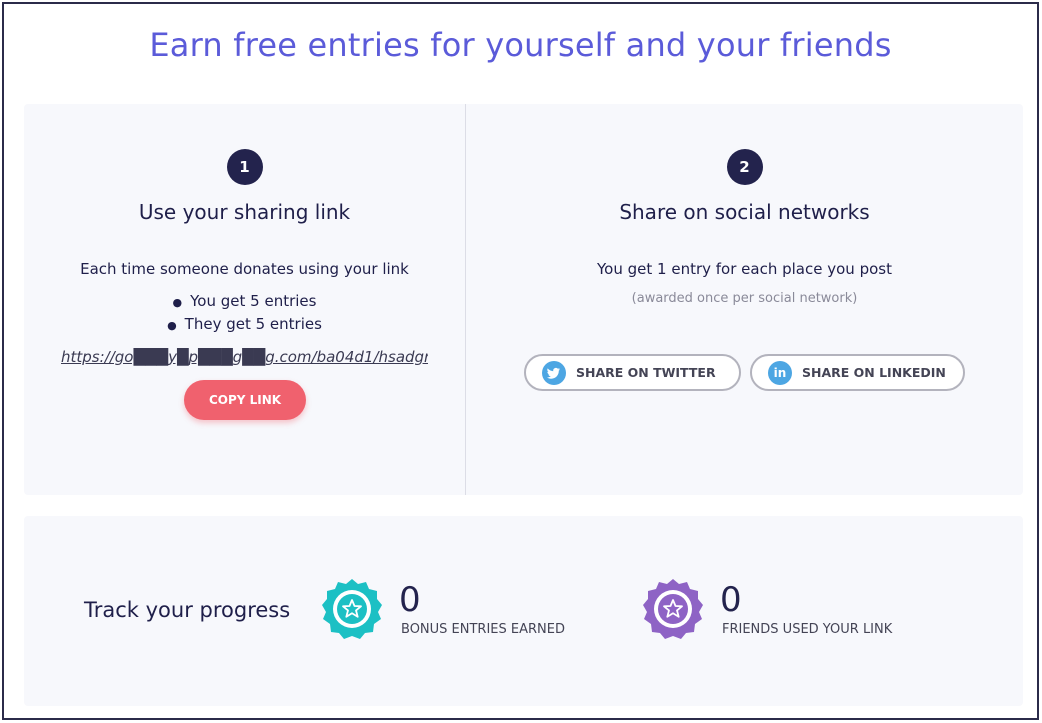  What do you see at coordinates (731, 600) in the screenshot?
I see `friends-used-count: 0` at bounding box center [731, 600].